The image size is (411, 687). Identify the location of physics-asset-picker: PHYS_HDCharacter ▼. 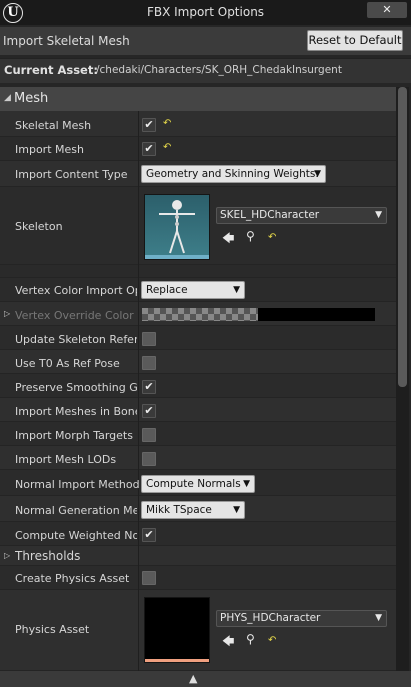
(301, 618).